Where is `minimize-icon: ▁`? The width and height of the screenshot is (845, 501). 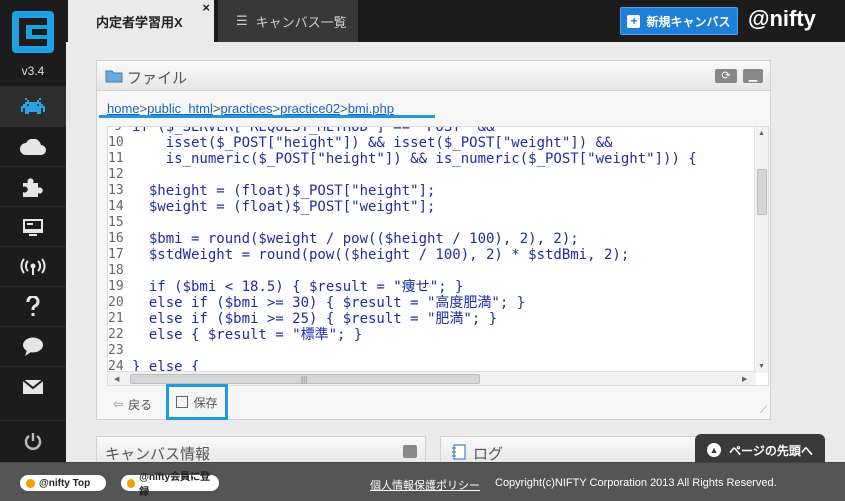 minimize-icon: ▁ is located at coordinates (753, 75).